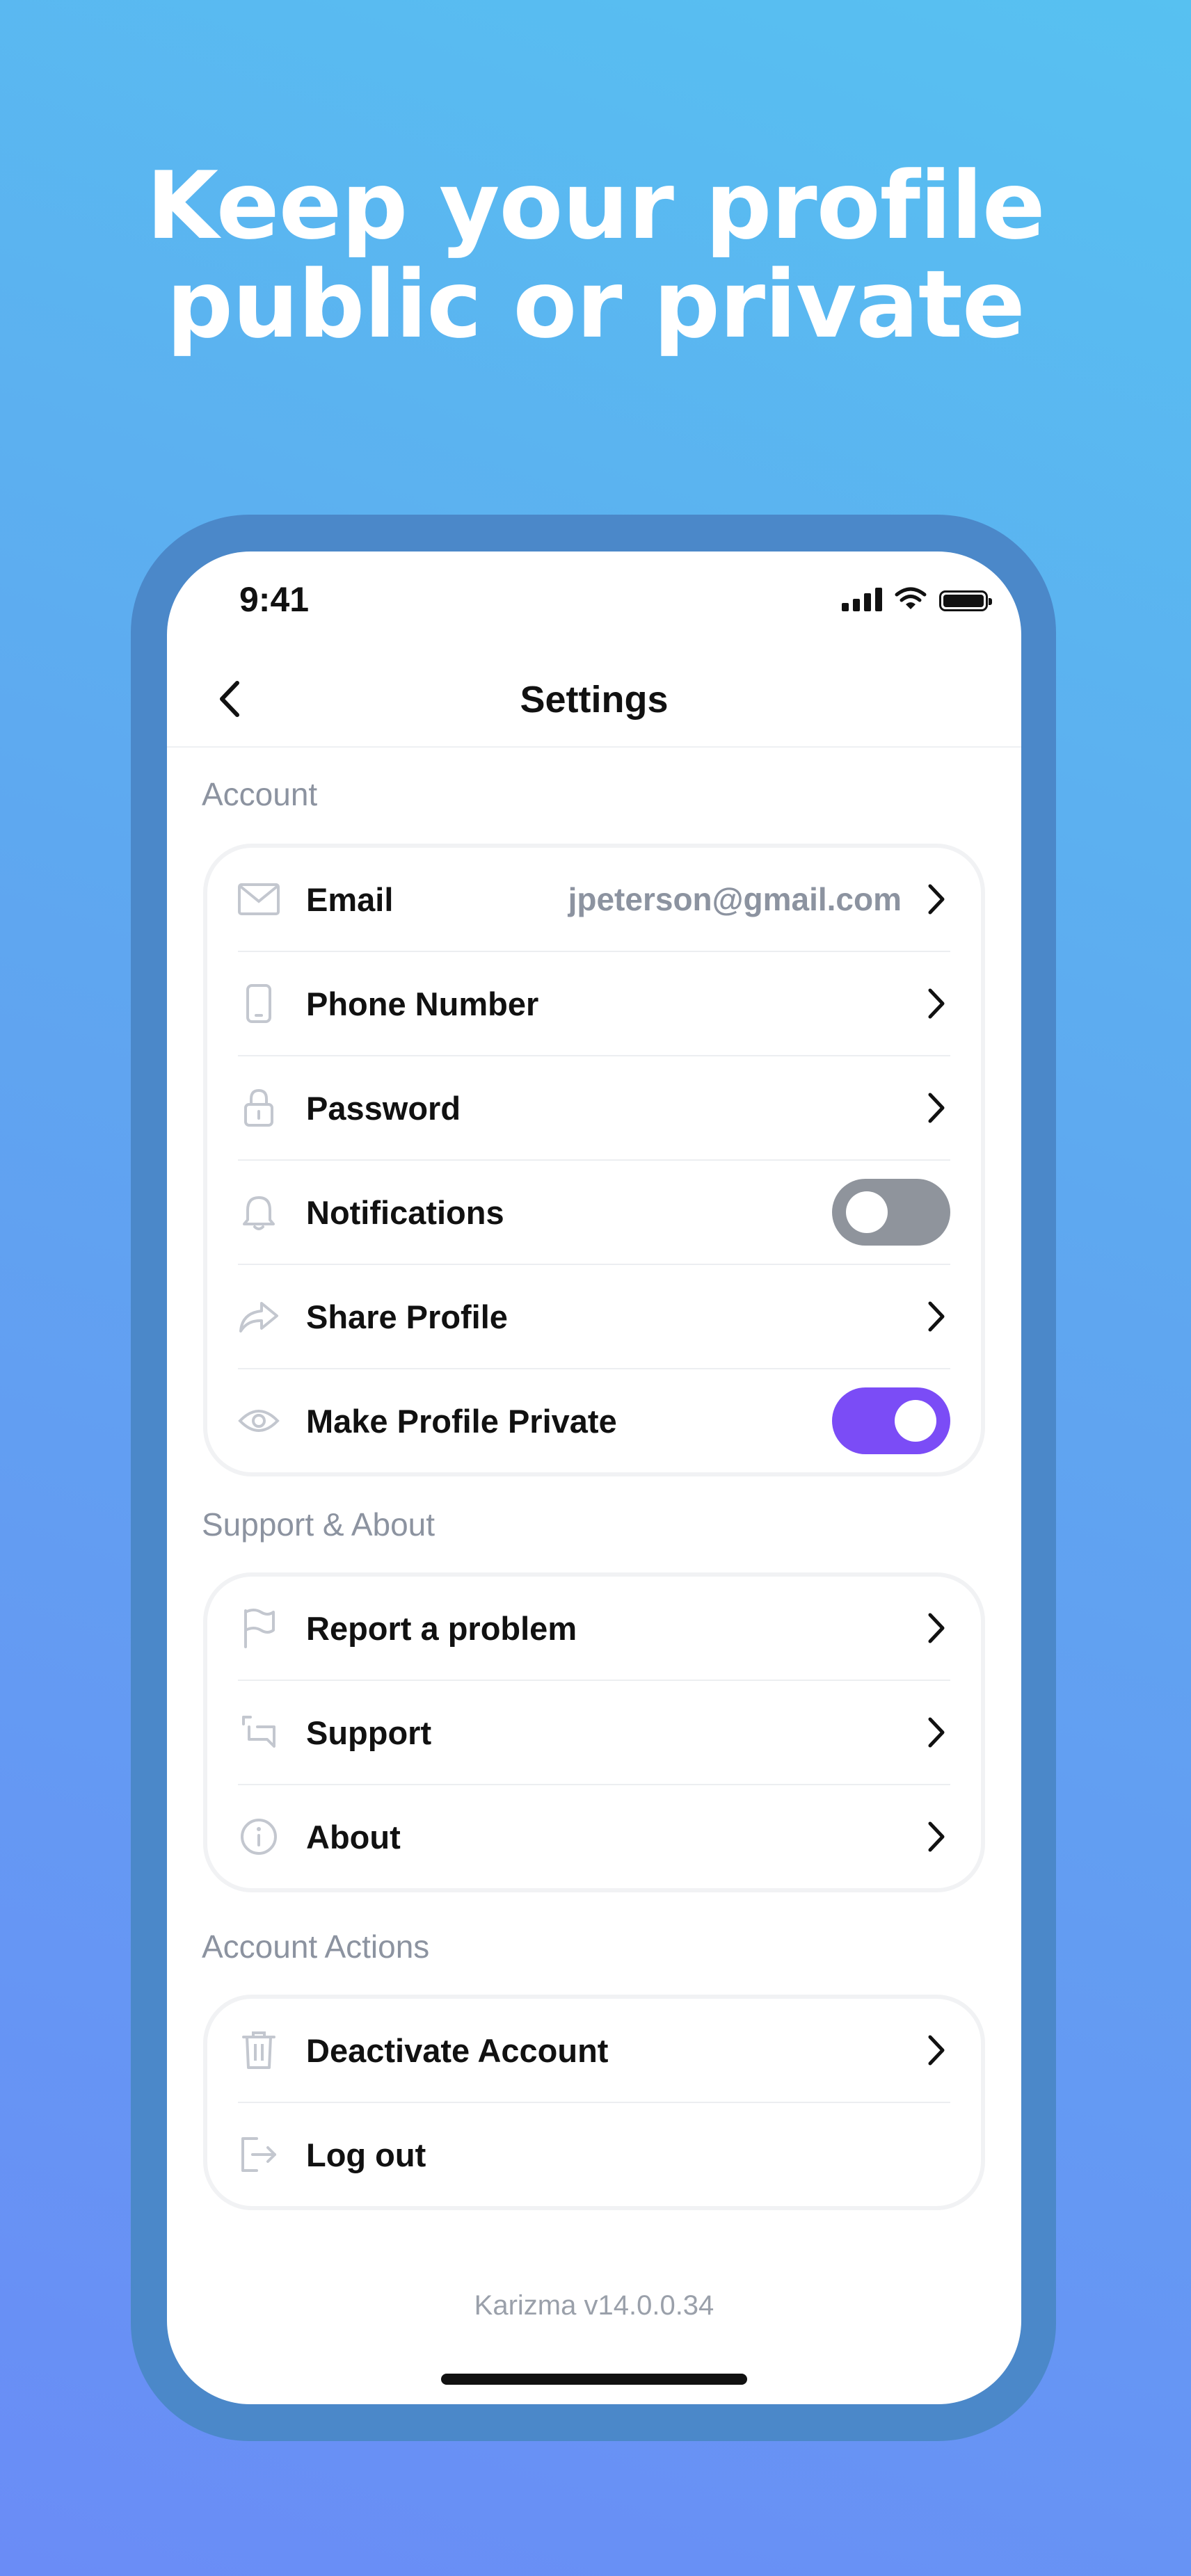 This screenshot has height=2576, width=1191. Describe the element at coordinates (594, 1837) in the screenshot. I see `settings-row-about: About` at that location.